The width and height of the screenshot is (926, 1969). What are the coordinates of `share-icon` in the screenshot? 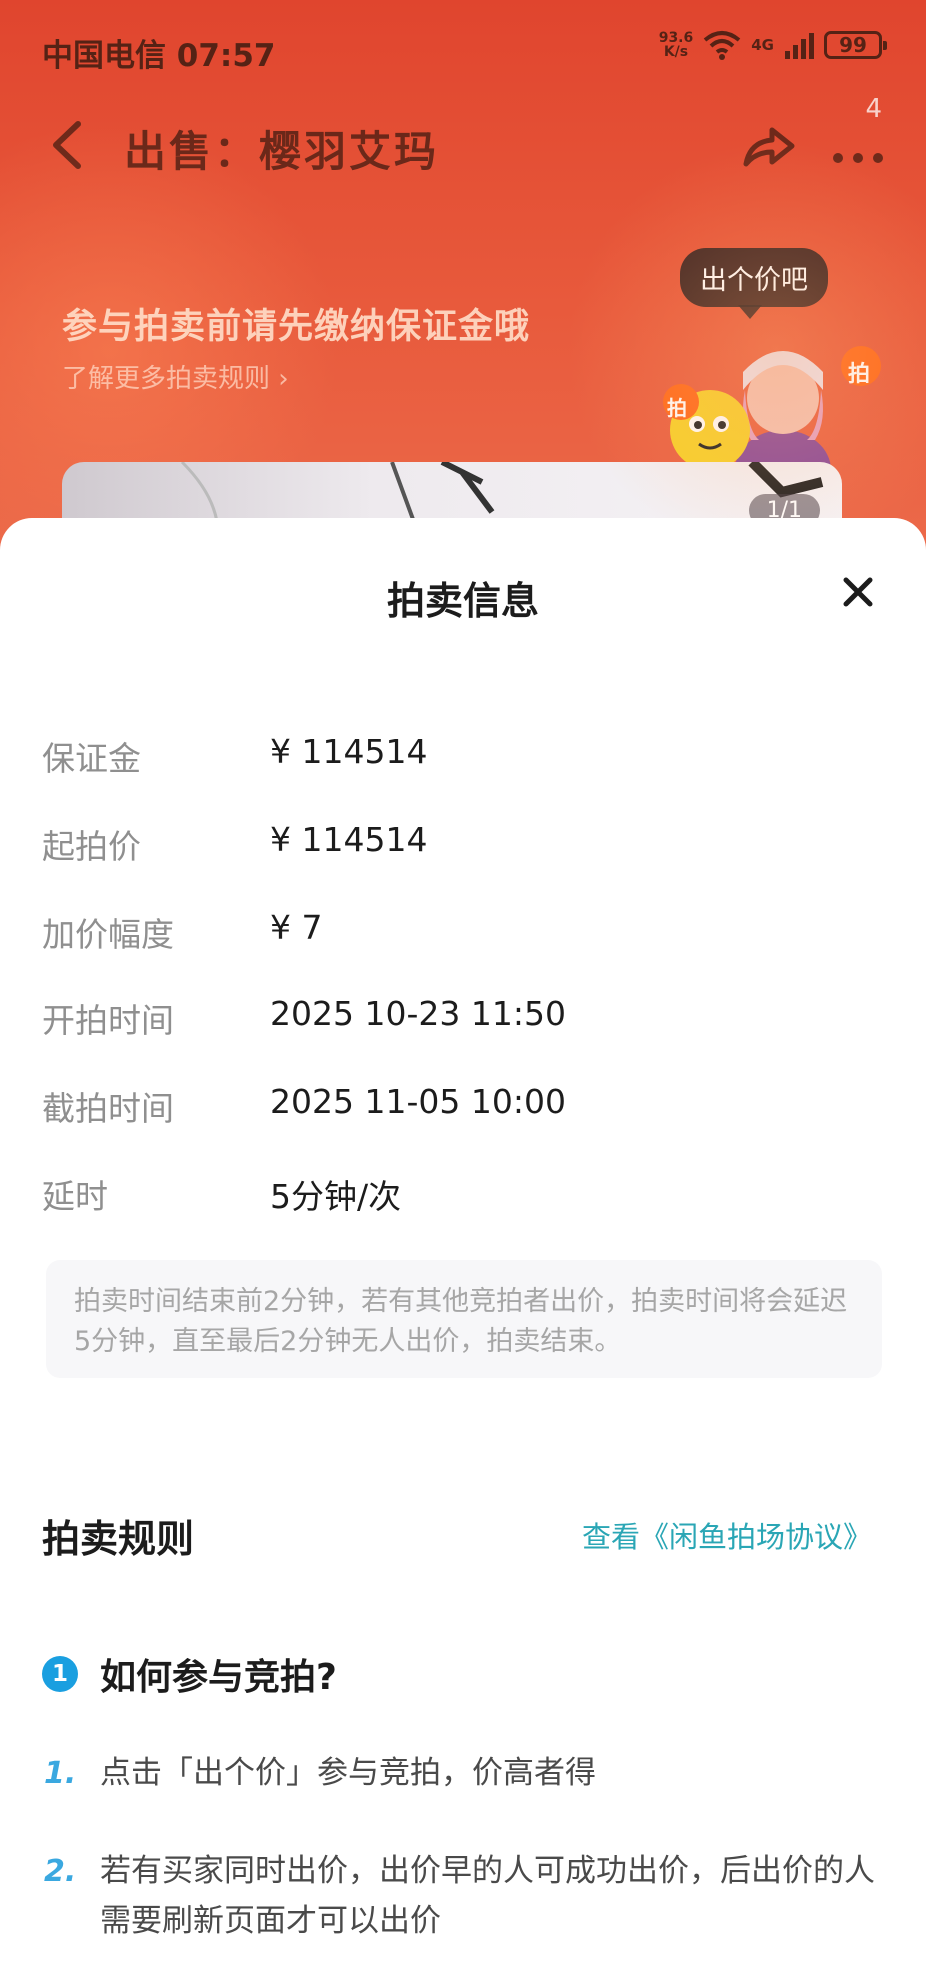 It's located at (768, 146).